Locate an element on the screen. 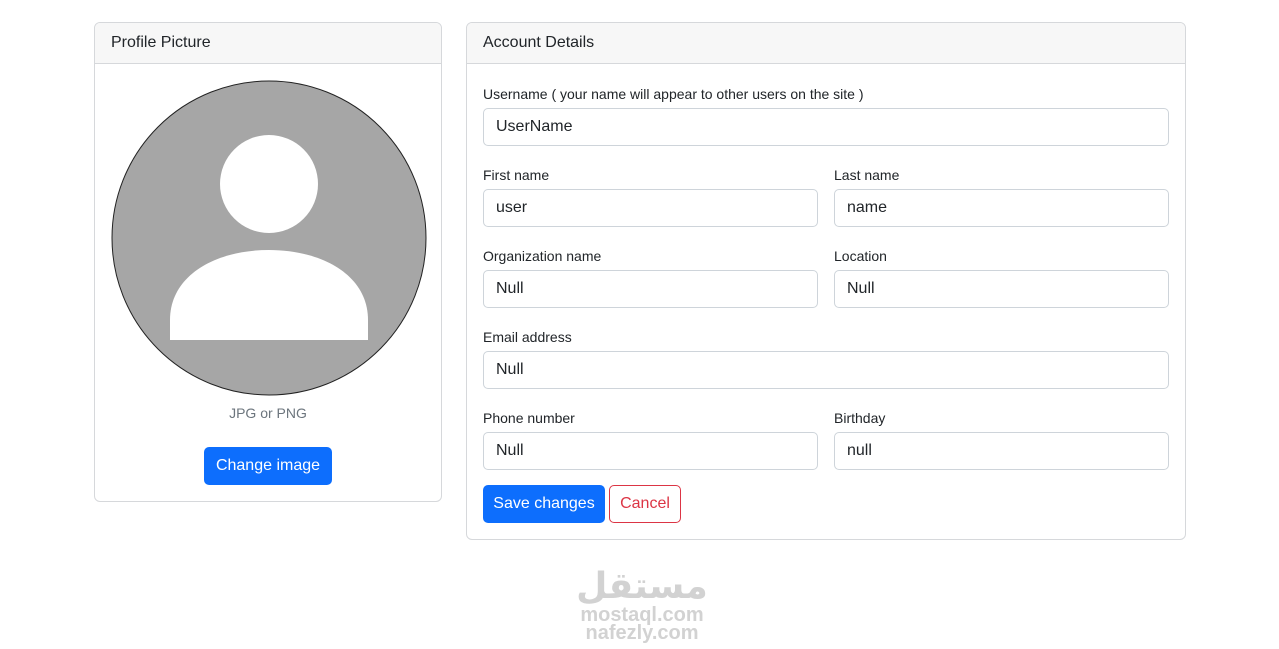 The height and width of the screenshot is (649, 1279). birthday-input is located at coordinates (1001, 451).